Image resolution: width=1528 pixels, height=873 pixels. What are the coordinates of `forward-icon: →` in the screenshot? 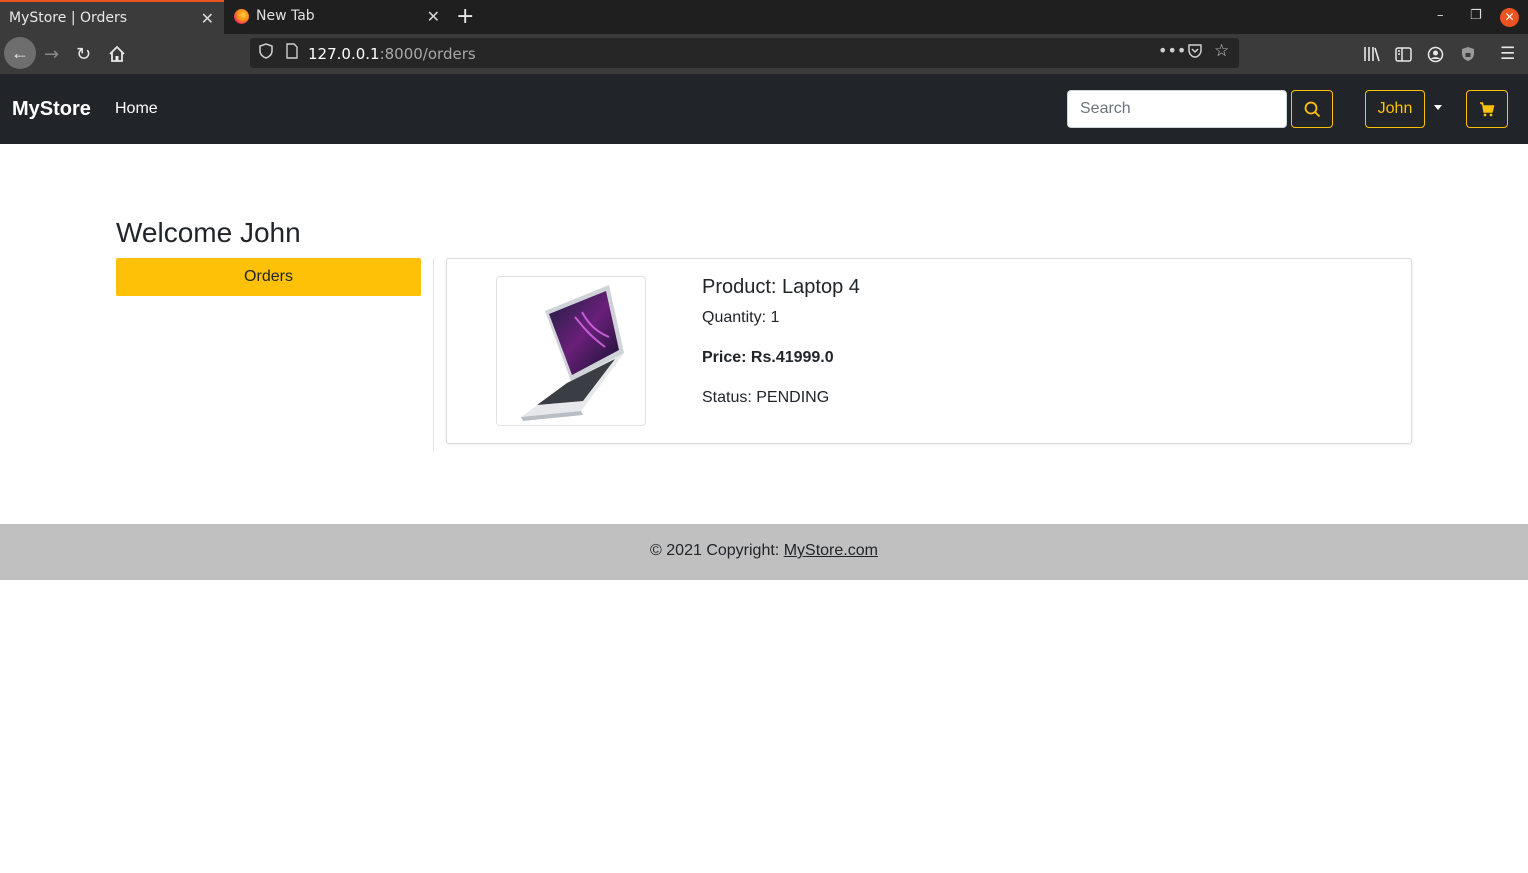 It's located at (51, 54).